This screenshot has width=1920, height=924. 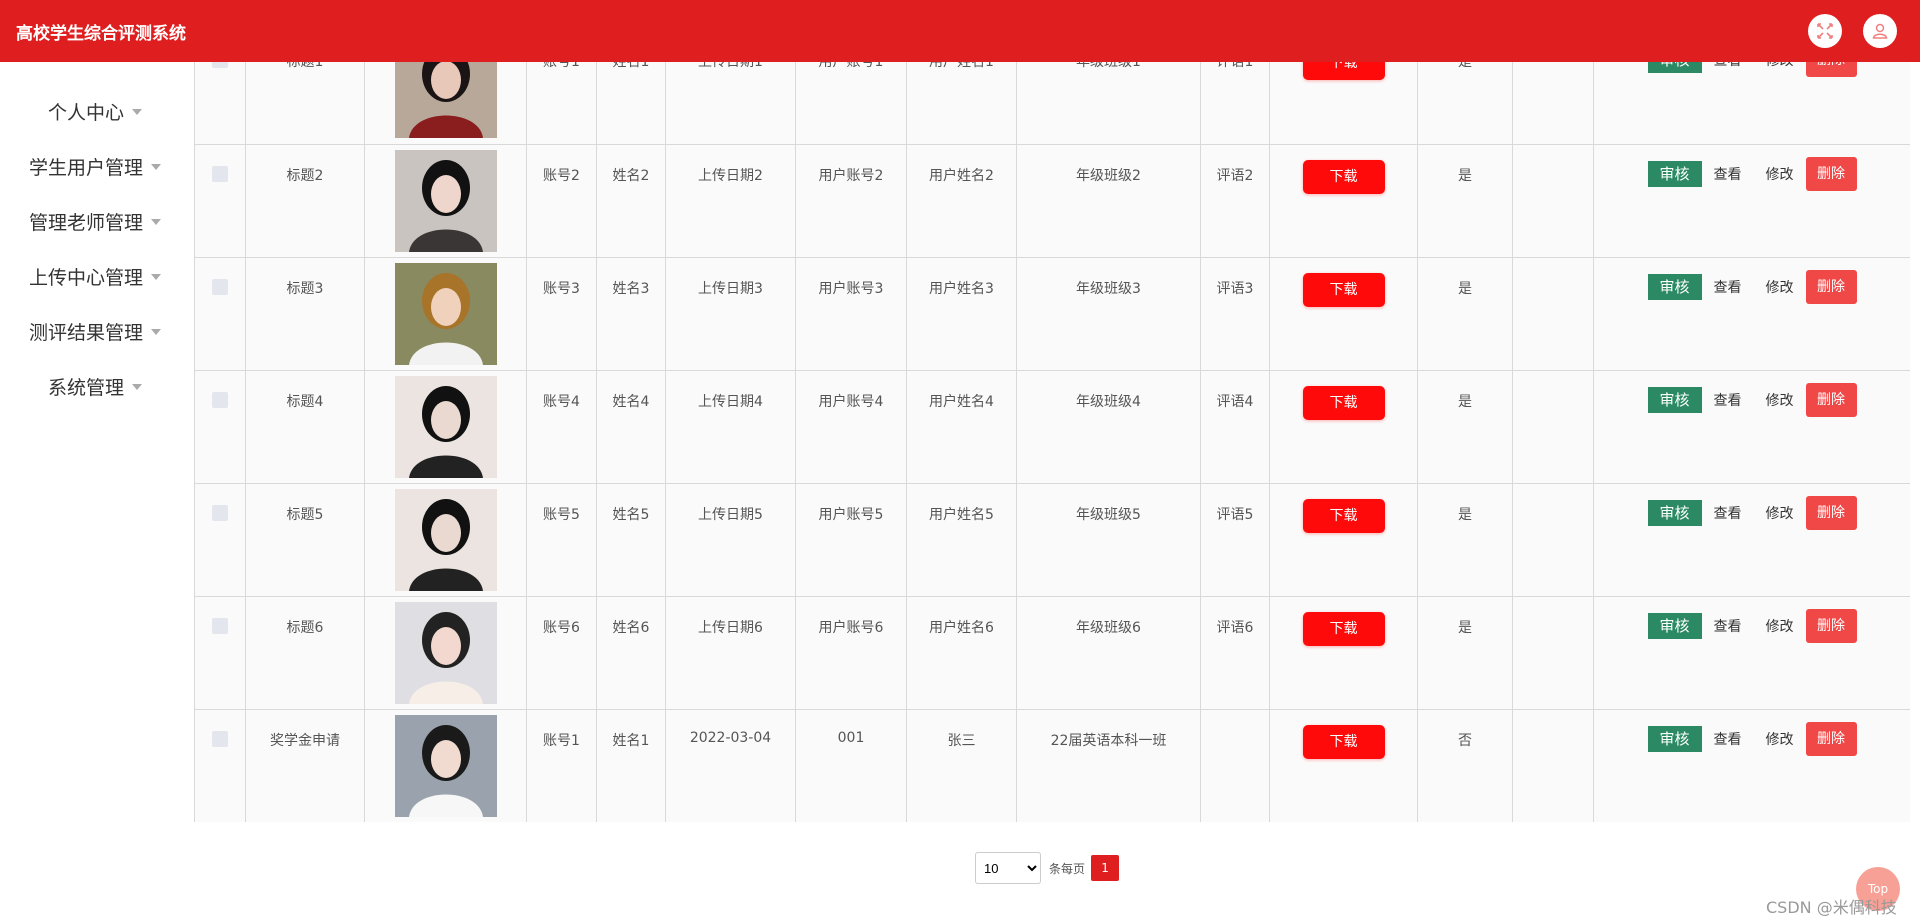 What do you see at coordinates (305, 201) in the screenshot?
I see `cell-title: 标题2` at bounding box center [305, 201].